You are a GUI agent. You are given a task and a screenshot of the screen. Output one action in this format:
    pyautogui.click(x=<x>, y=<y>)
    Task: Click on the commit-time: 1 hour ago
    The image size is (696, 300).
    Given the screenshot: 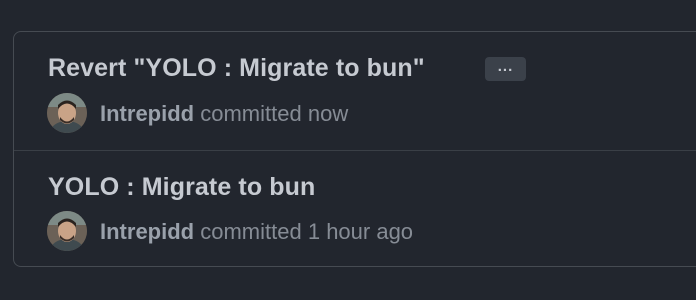 What is the action you would take?
    pyautogui.click(x=360, y=231)
    